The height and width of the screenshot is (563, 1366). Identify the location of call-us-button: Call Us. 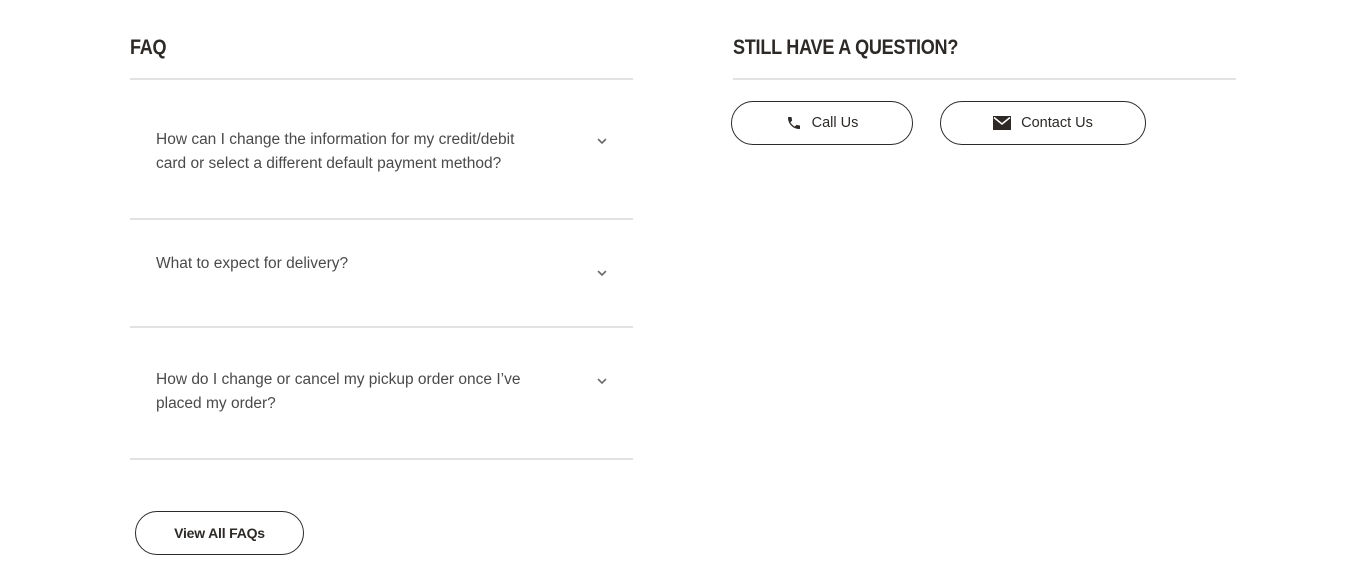
(822, 123).